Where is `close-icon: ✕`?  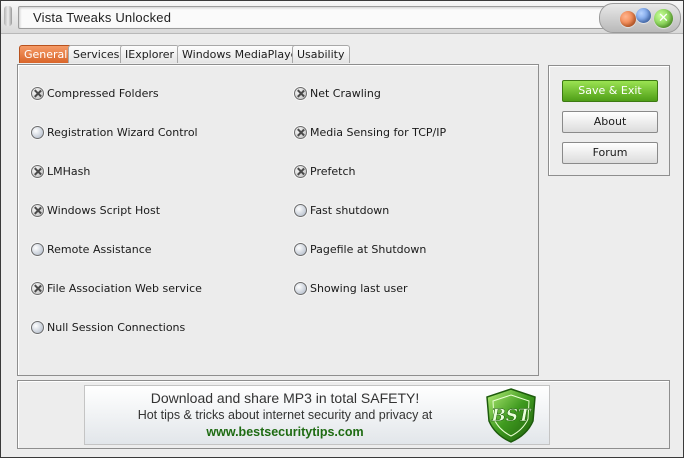 close-icon: ✕ is located at coordinates (663, 18).